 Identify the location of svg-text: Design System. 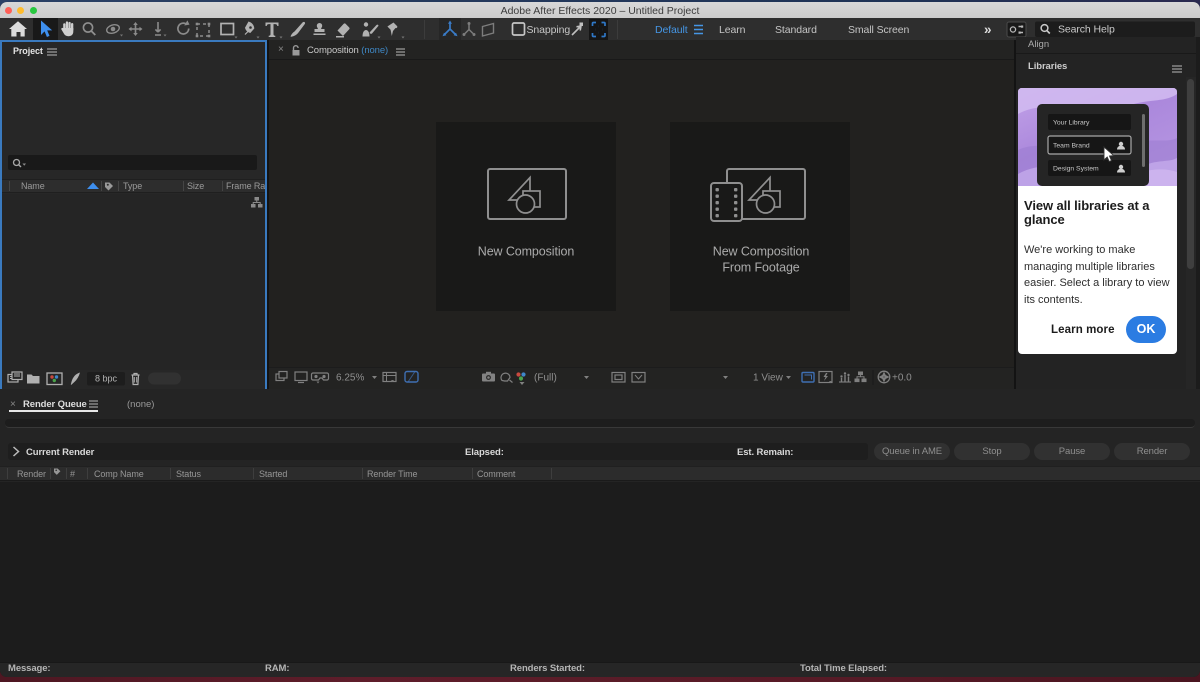
(1076, 169).